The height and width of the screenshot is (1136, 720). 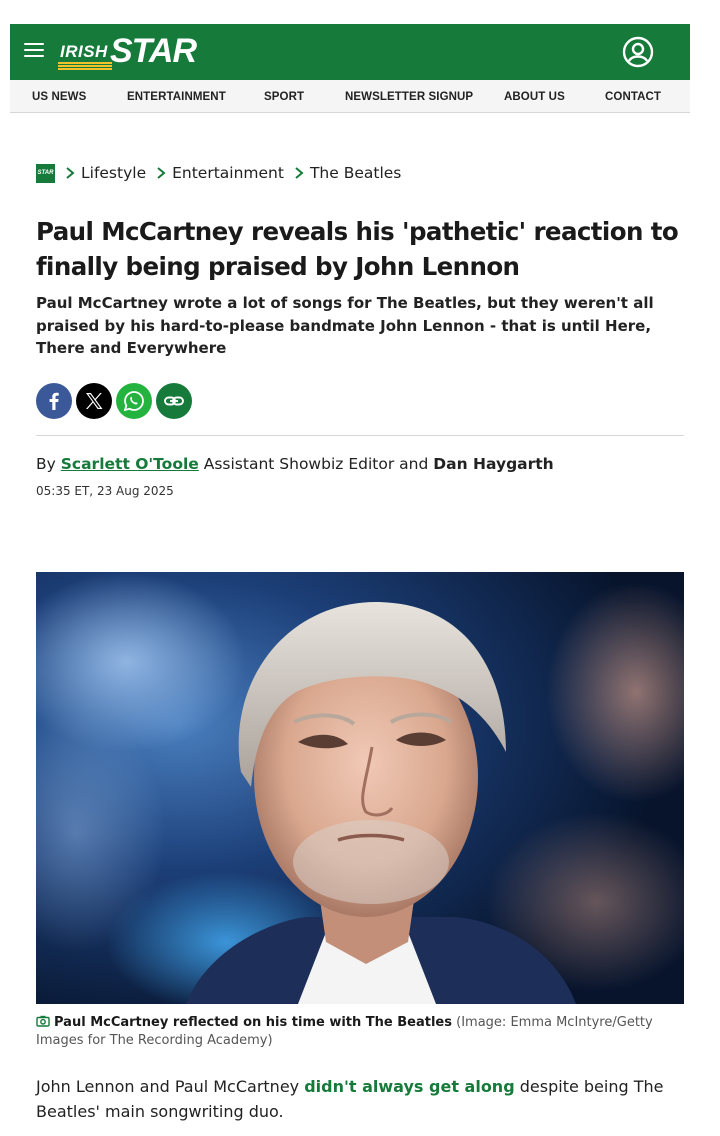 I want to click on logo-irish-text: IRISH, so click(x=84, y=51).